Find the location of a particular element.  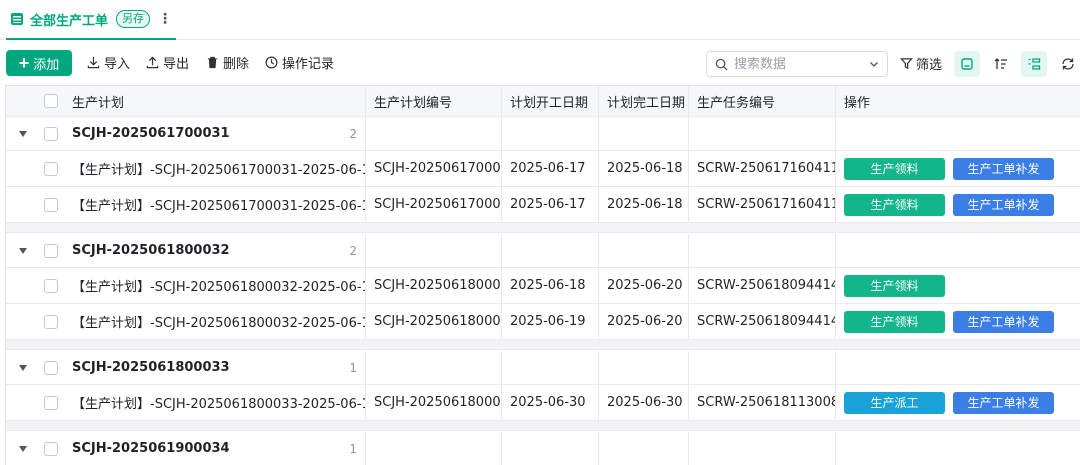

task-code-cell: SCRW-25061716041198 is located at coordinates (762, 168).